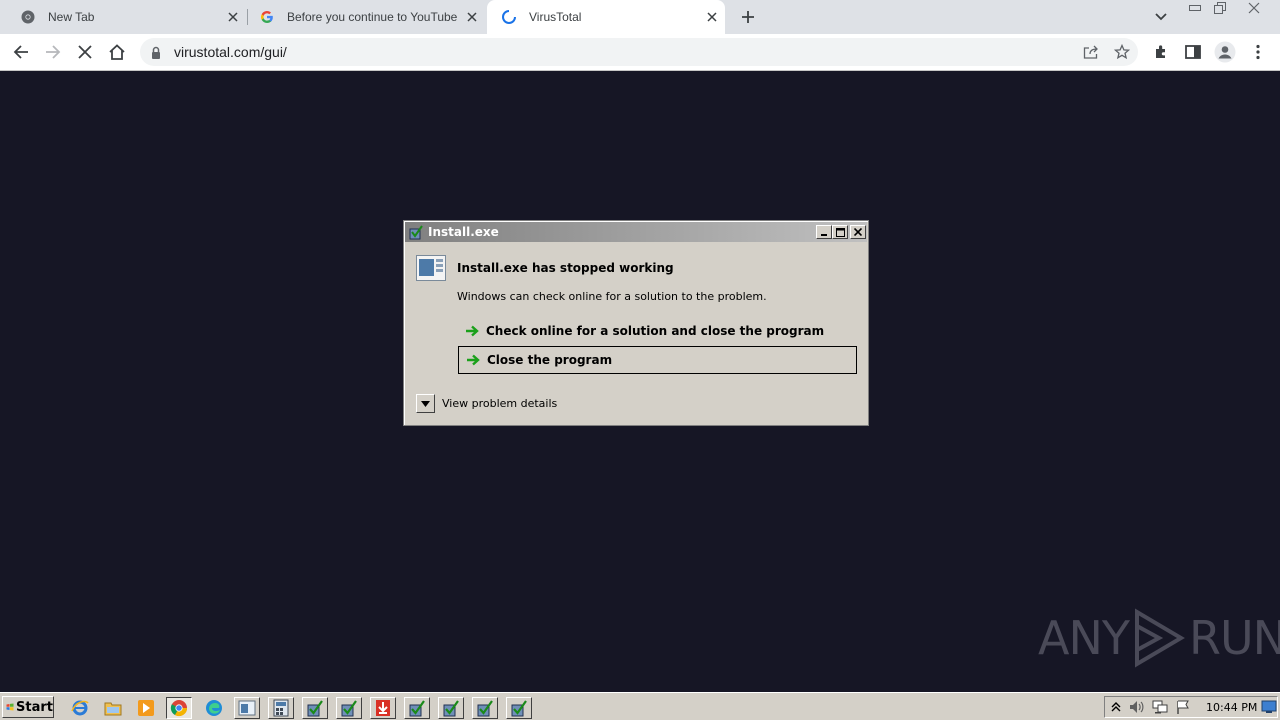 Image resolution: width=1280 pixels, height=720 pixels. I want to click on side-panel-icon, so click(1193, 52).